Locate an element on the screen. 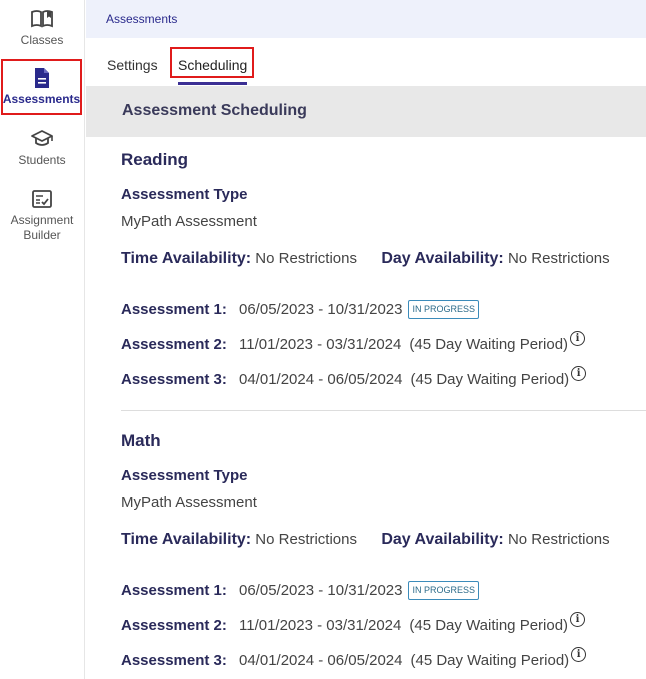 The image size is (646, 679). section-divider is located at coordinates (383, 410).